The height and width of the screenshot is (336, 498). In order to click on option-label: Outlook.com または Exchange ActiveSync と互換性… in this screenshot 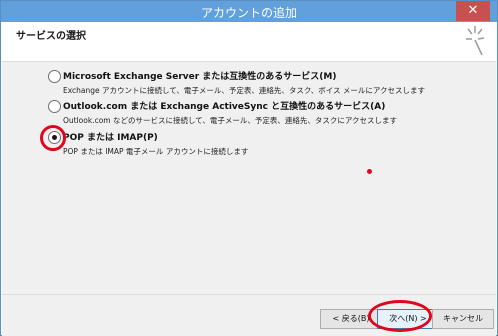, I will do `click(224, 105)`.